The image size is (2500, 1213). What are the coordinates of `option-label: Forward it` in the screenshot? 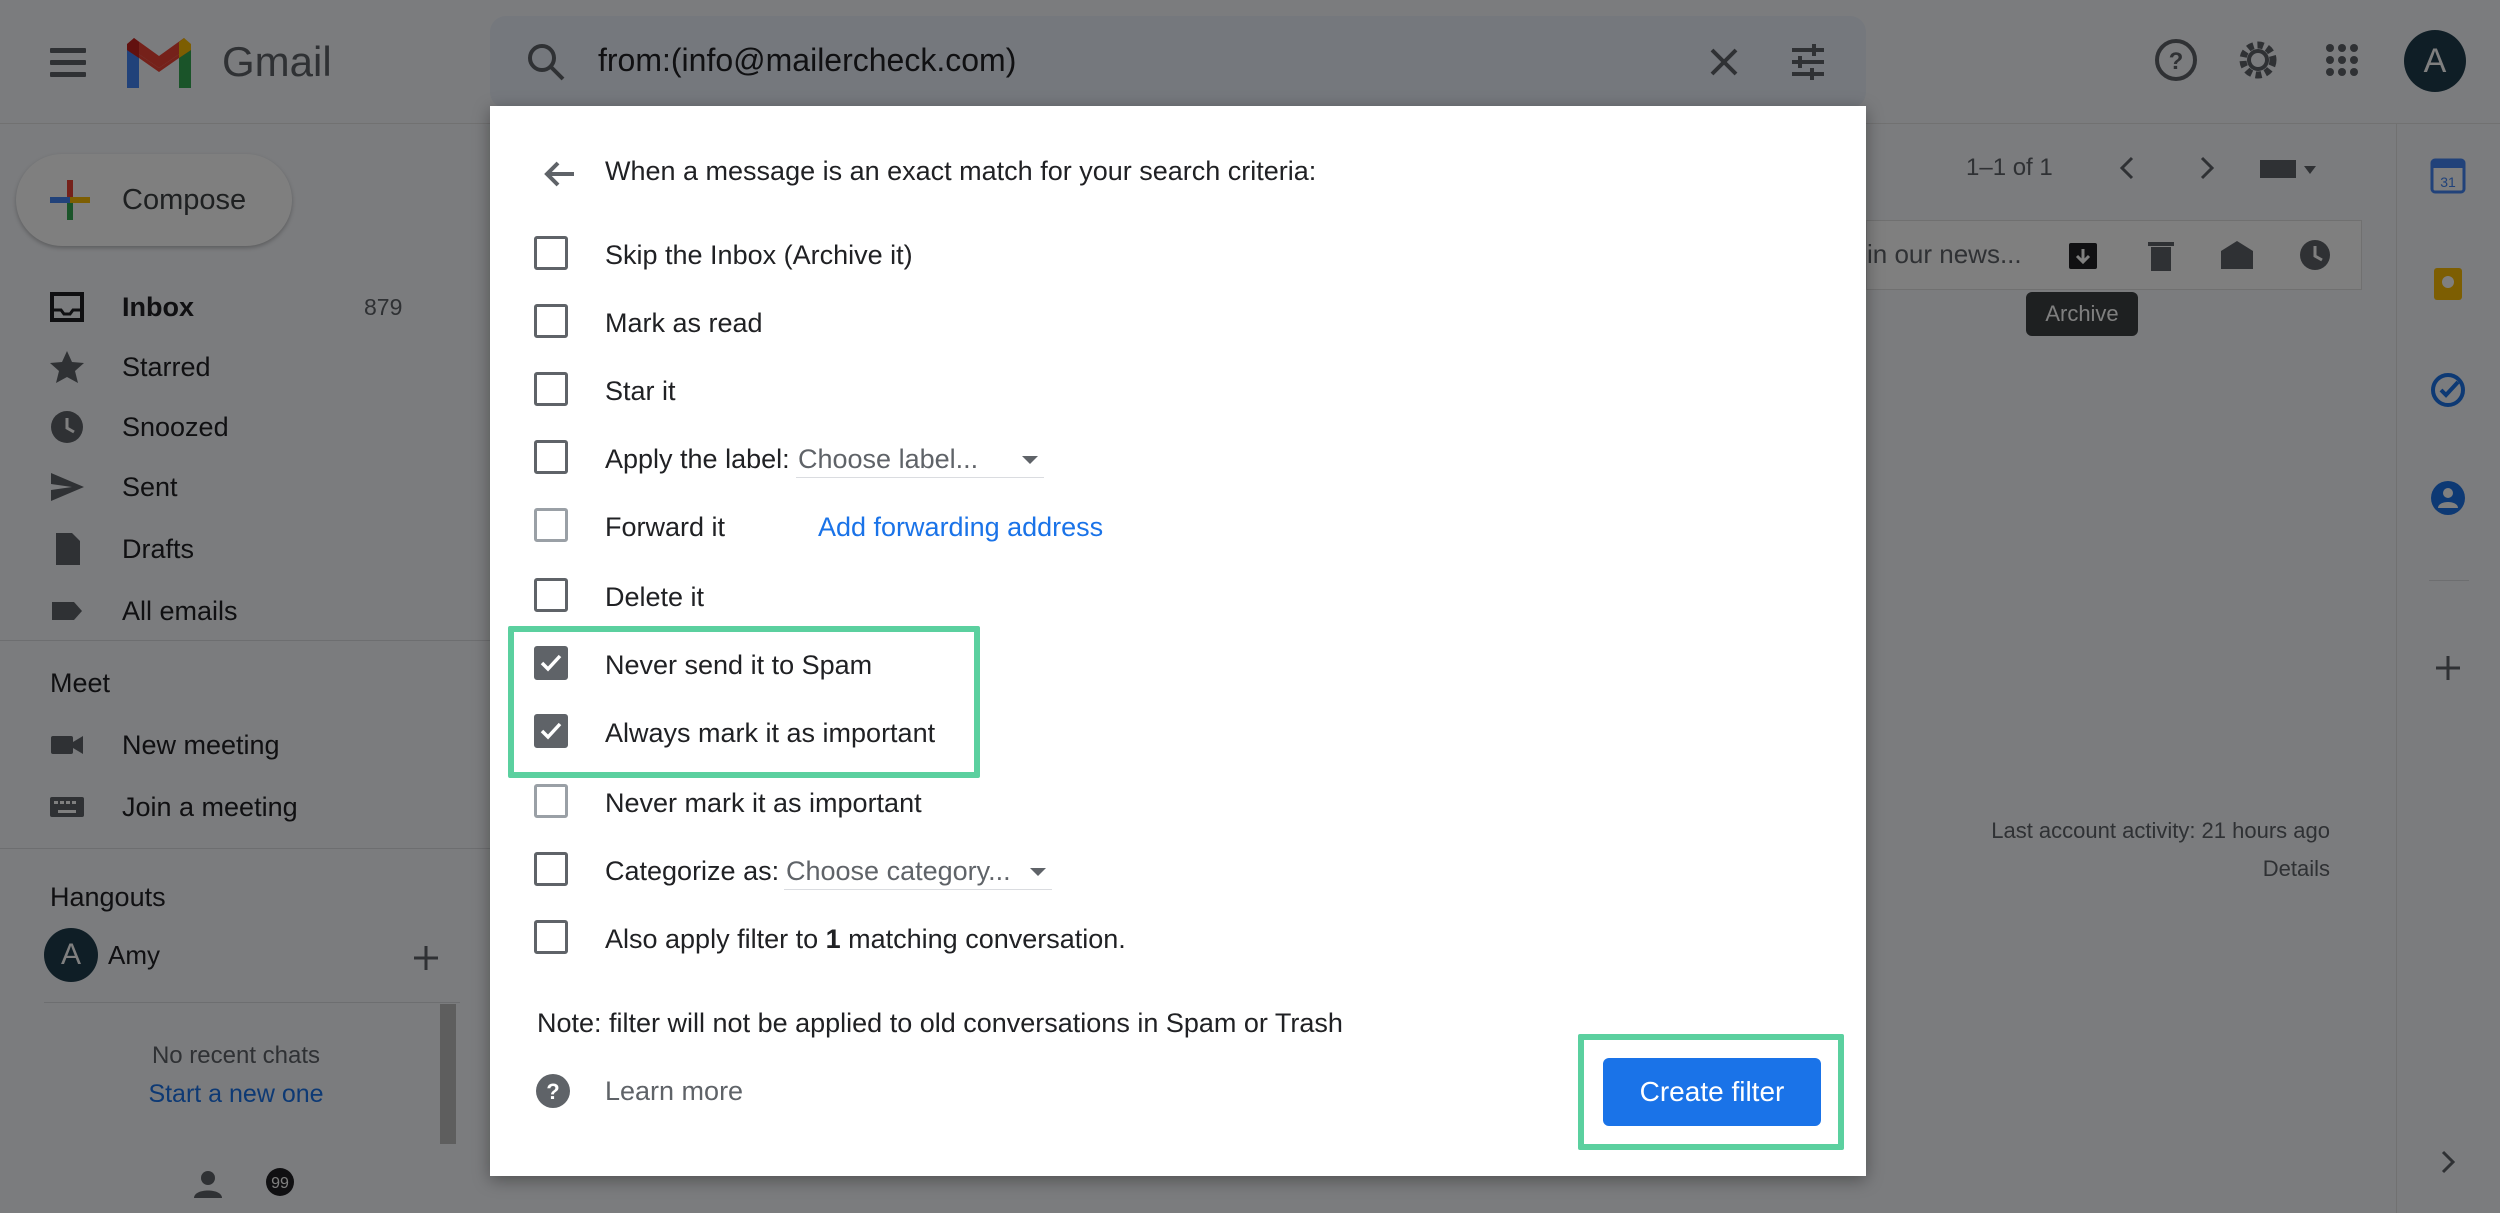 It's located at (665, 527).